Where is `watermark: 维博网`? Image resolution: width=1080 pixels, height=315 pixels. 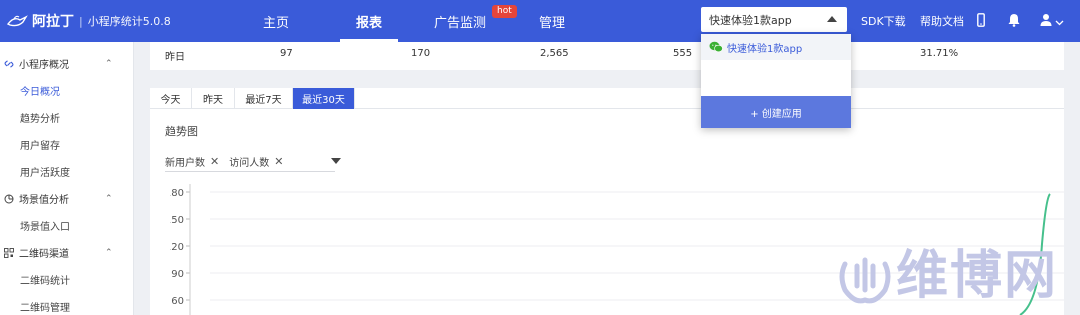 watermark: 维博网 is located at coordinates (955, 277).